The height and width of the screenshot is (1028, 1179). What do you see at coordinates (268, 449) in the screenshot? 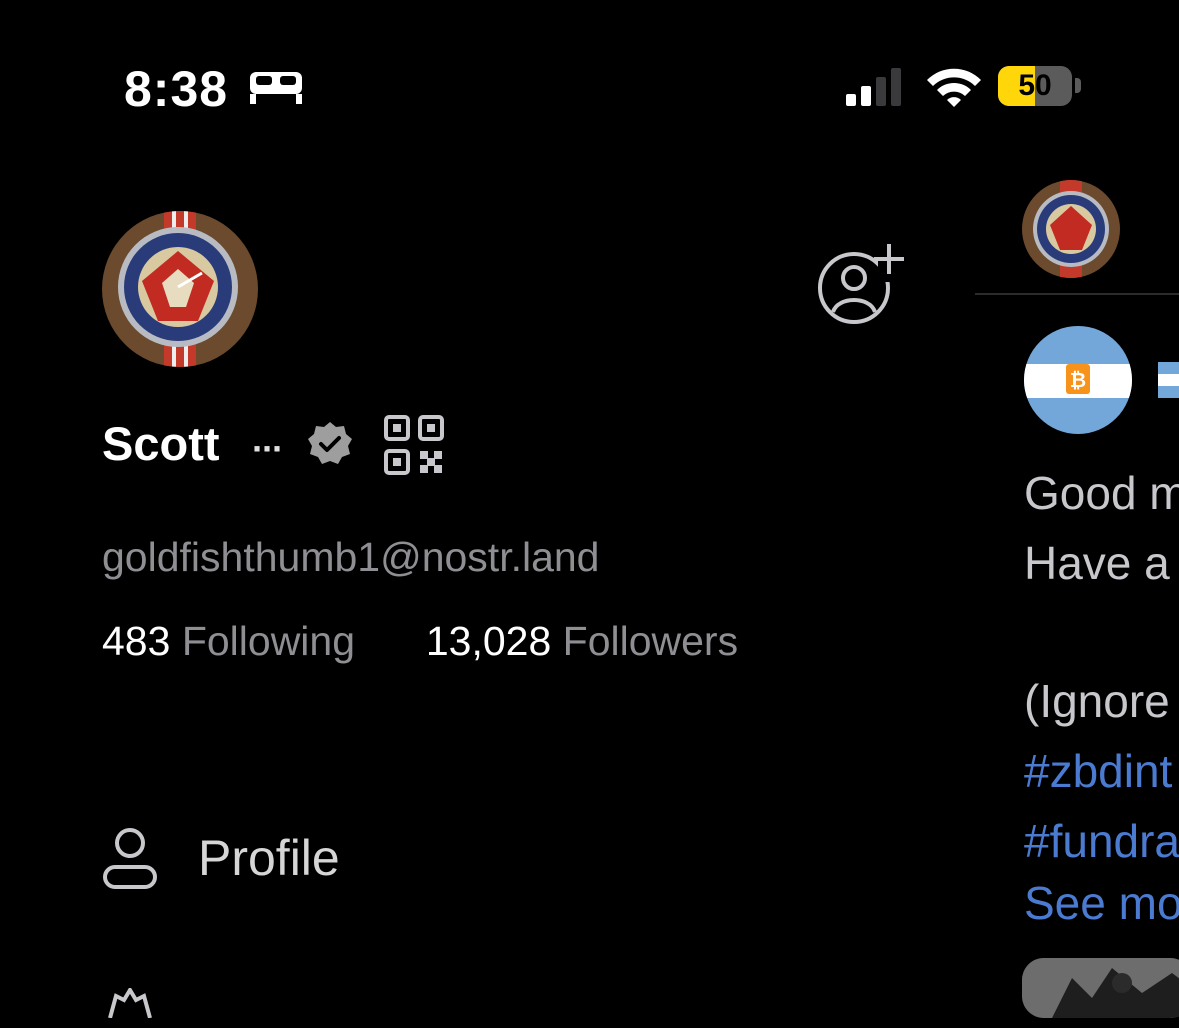
I see `more-dots-icon: ···` at bounding box center [268, 449].